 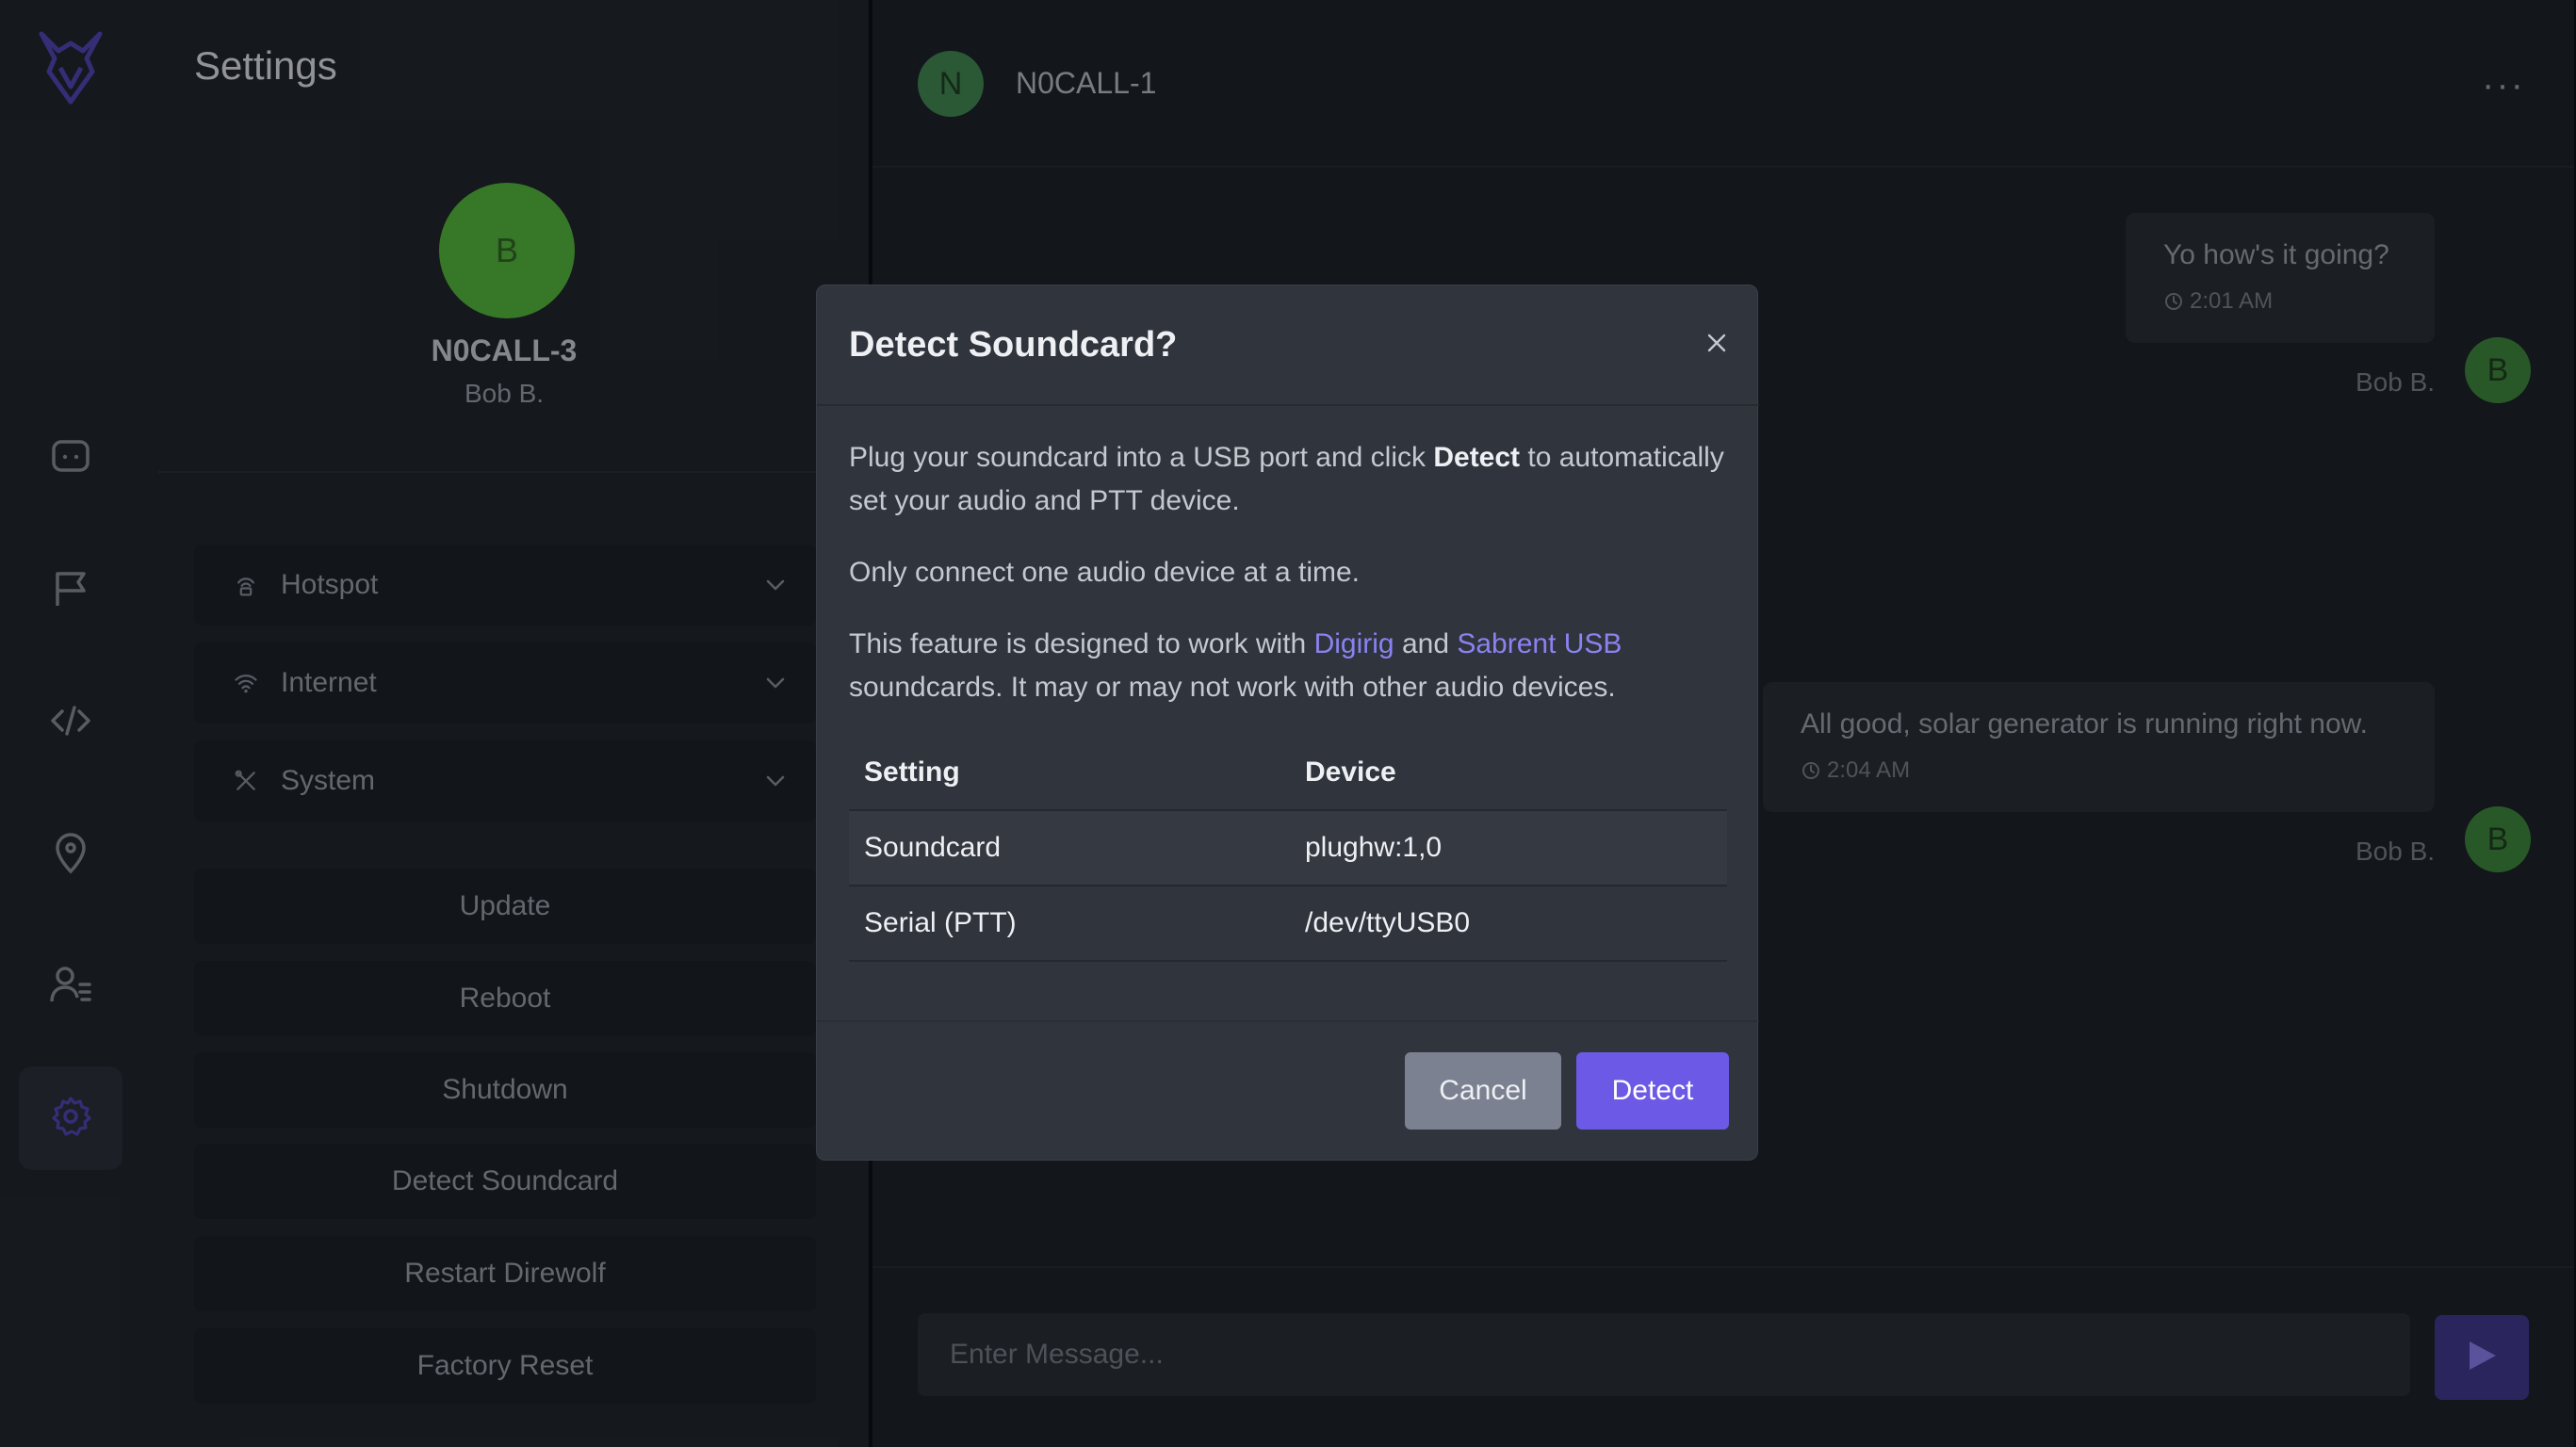 What do you see at coordinates (1508, 924) in the screenshot?
I see `table-cell: /dev/ttyUSB0` at bounding box center [1508, 924].